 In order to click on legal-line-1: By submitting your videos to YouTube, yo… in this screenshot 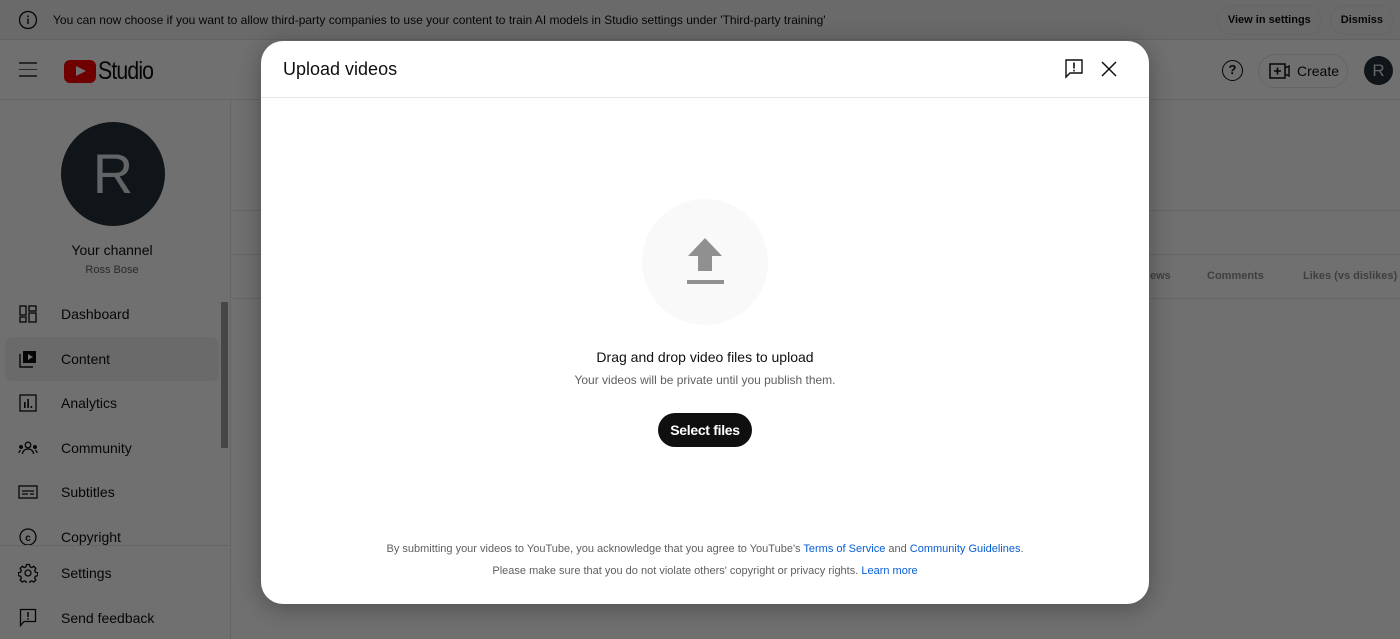, I will do `click(705, 549)`.